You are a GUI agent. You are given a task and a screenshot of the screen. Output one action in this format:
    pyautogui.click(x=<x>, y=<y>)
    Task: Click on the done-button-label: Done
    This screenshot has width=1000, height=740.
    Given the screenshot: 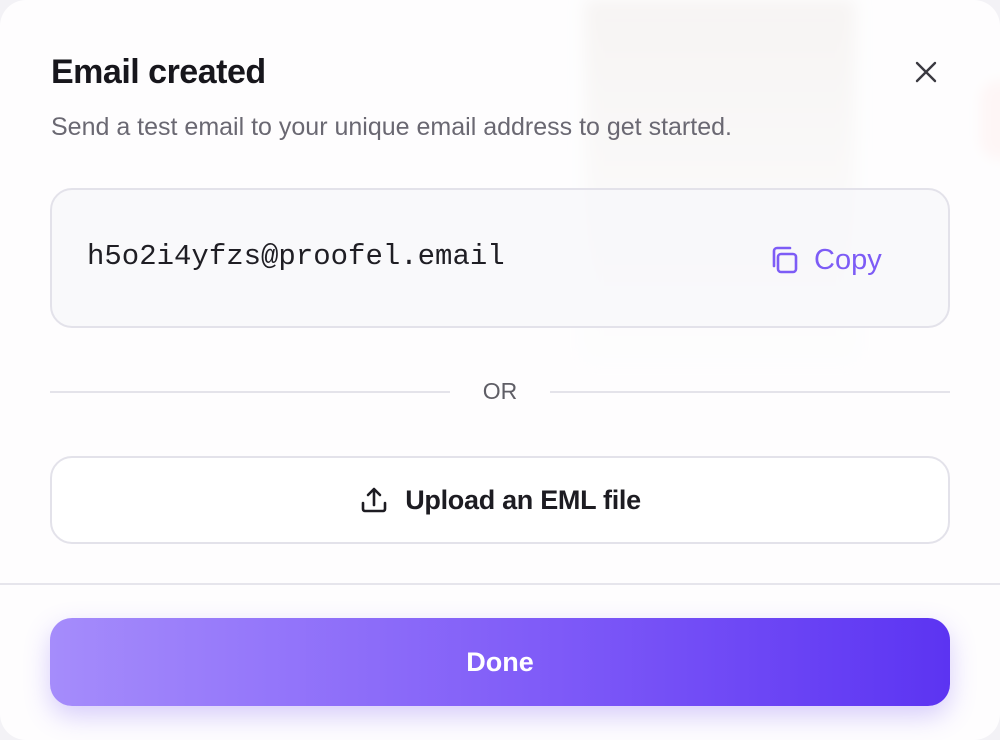 What is the action you would take?
    pyautogui.click(x=500, y=661)
    